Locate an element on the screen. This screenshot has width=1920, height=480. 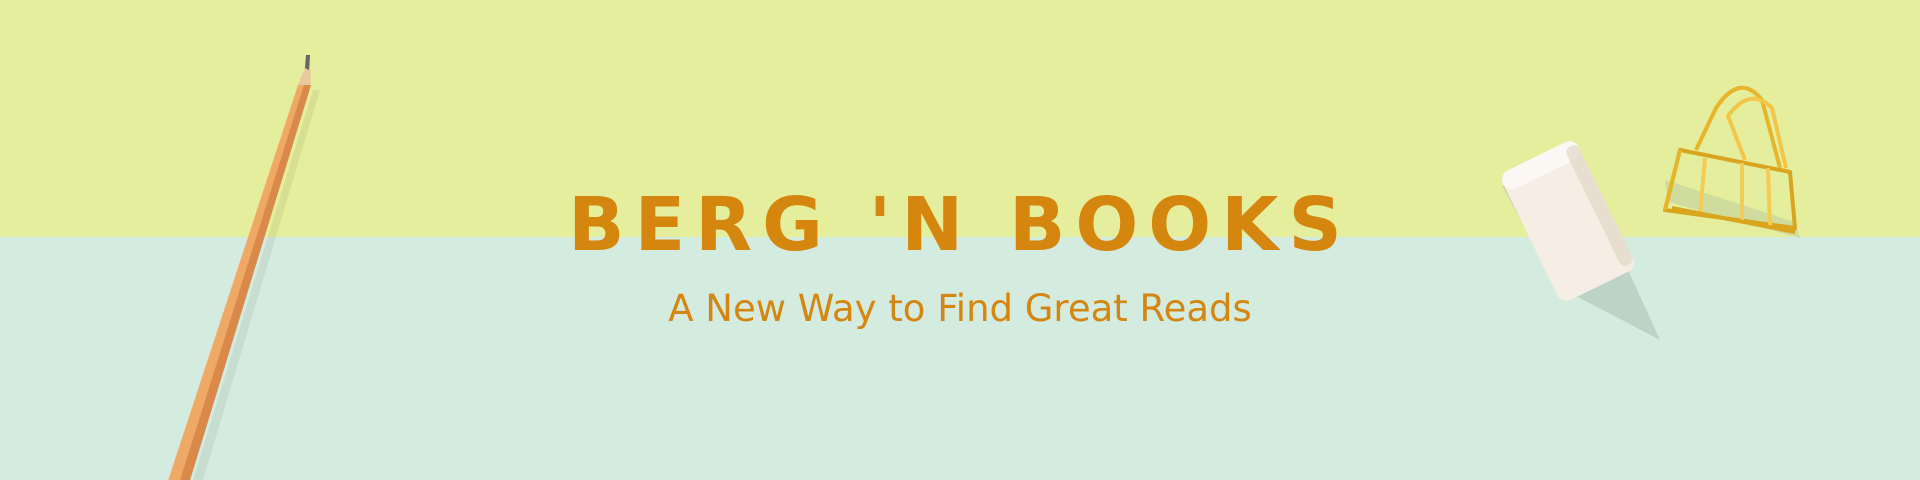
pencil-icon is located at coordinates (244, 267).